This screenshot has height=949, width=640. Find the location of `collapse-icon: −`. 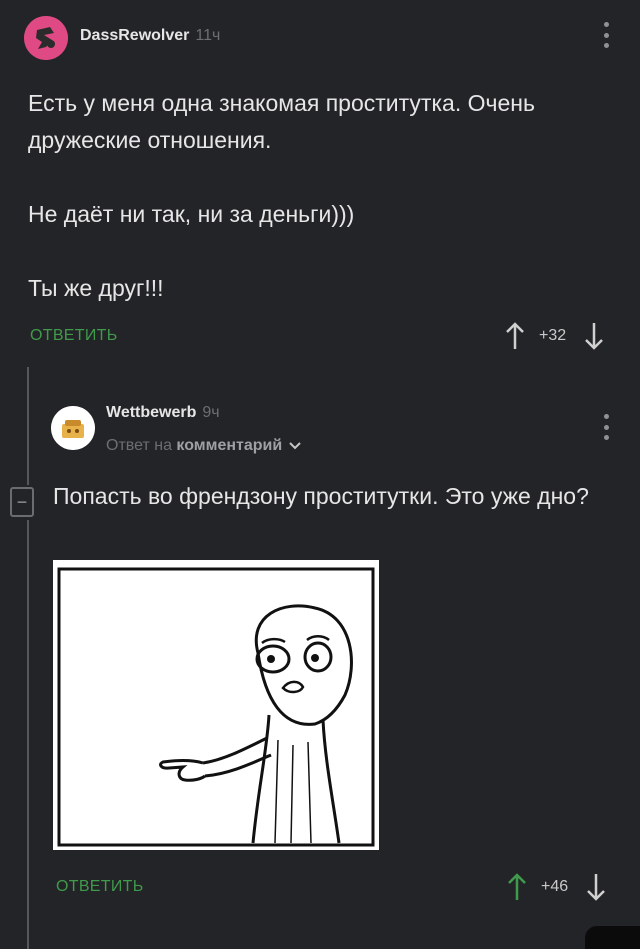

collapse-icon: − is located at coordinates (22, 502).